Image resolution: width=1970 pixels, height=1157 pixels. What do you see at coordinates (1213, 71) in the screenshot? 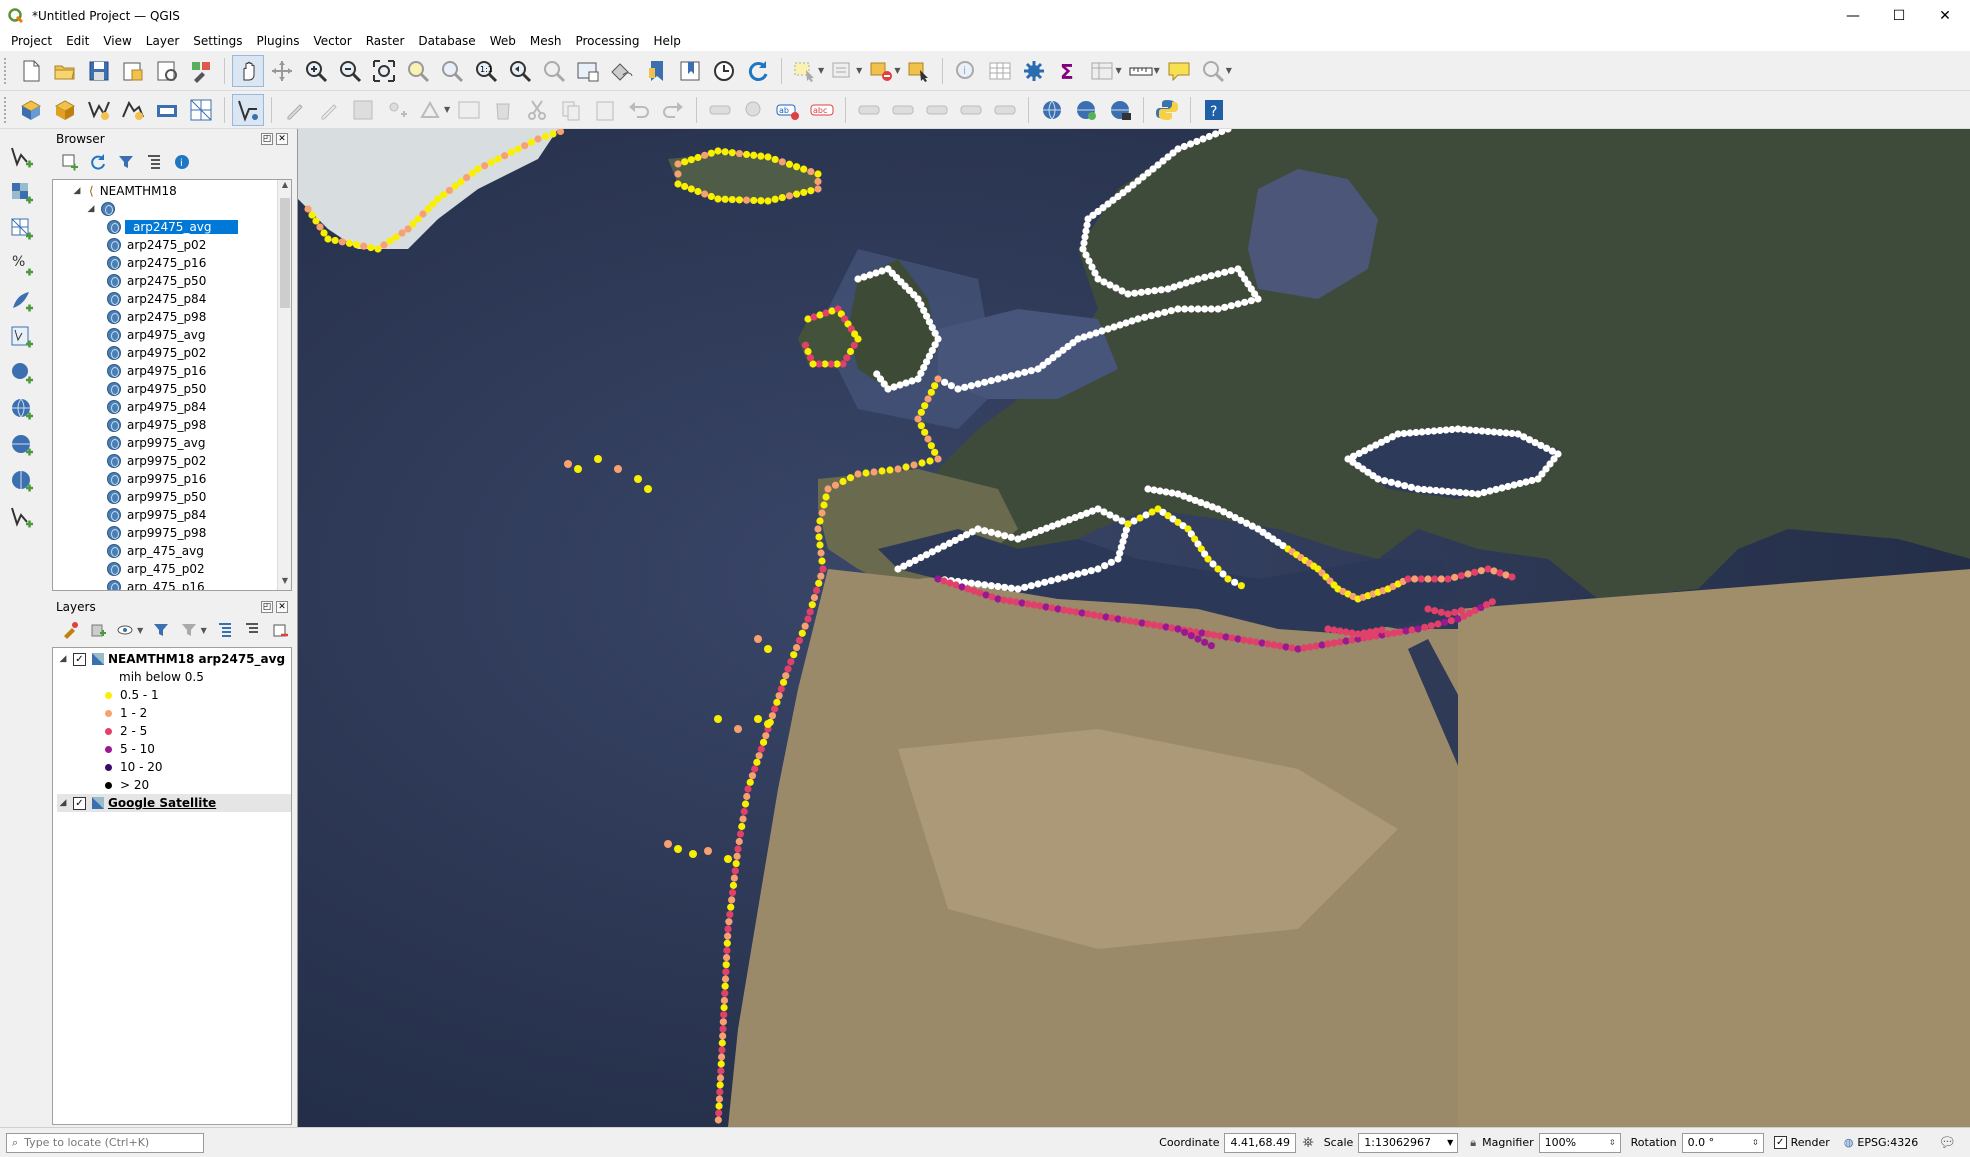
I see `locator-search-icon` at bounding box center [1213, 71].